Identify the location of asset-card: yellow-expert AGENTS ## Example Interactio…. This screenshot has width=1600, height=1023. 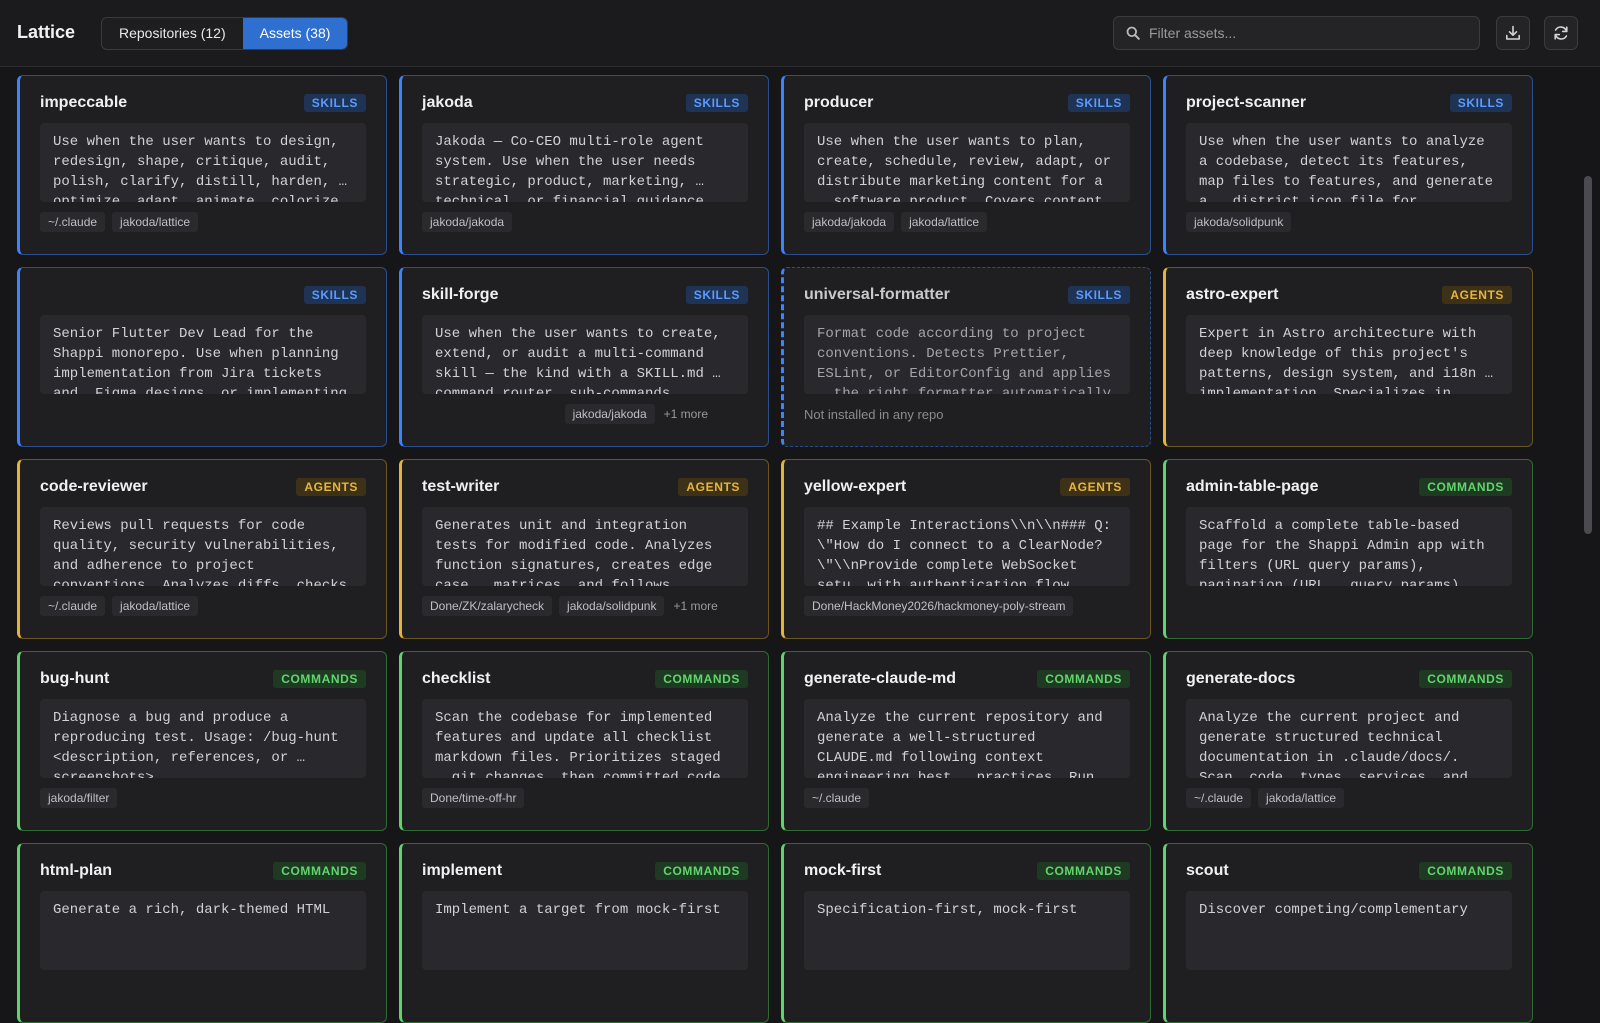
(966, 549).